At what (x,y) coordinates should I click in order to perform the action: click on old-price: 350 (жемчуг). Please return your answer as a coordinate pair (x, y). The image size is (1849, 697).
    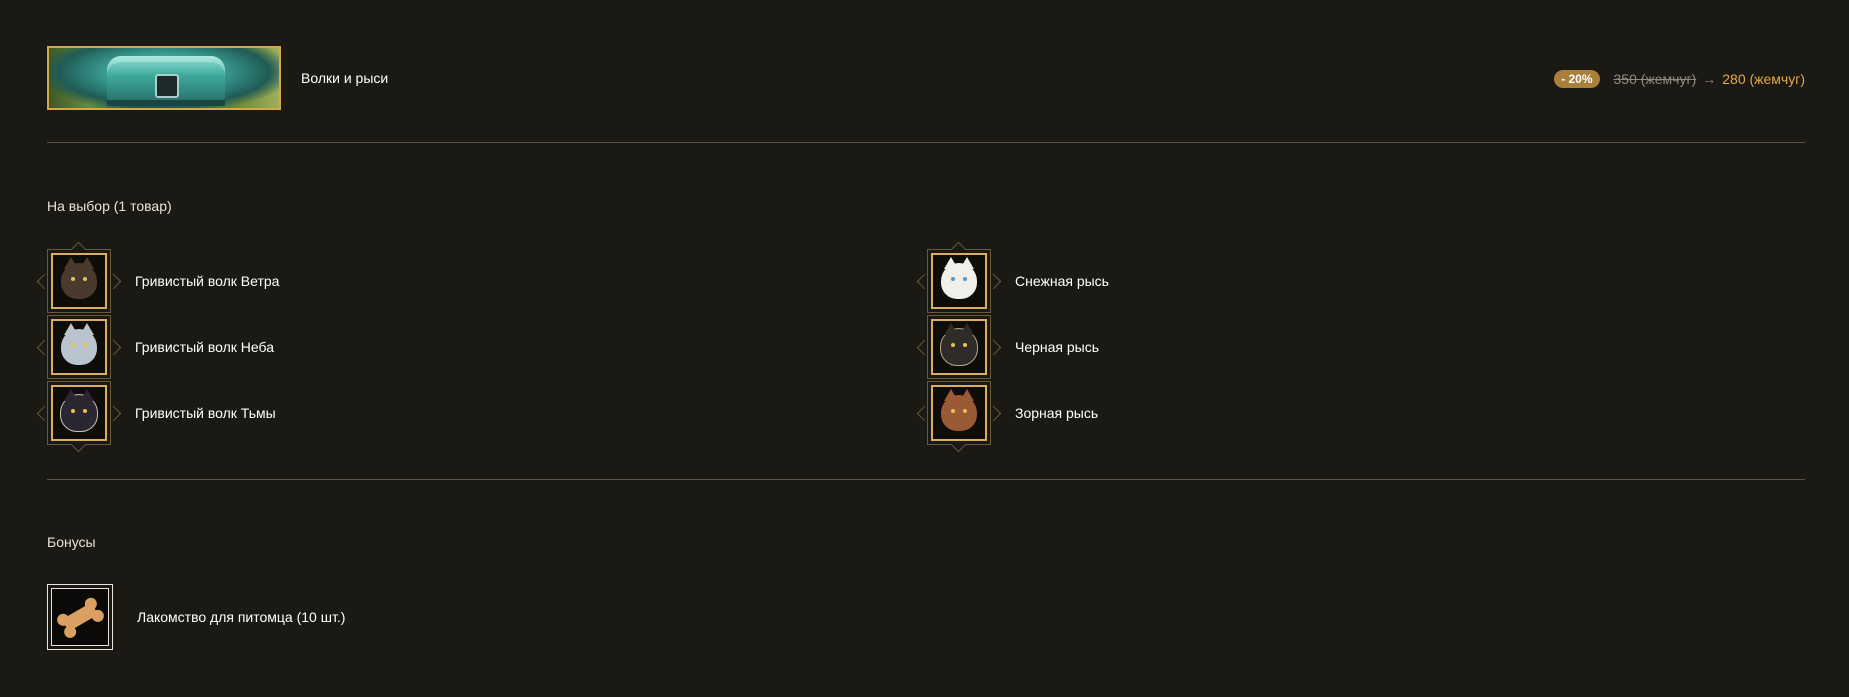
    Looking at the image, I should click on (1655, 79).